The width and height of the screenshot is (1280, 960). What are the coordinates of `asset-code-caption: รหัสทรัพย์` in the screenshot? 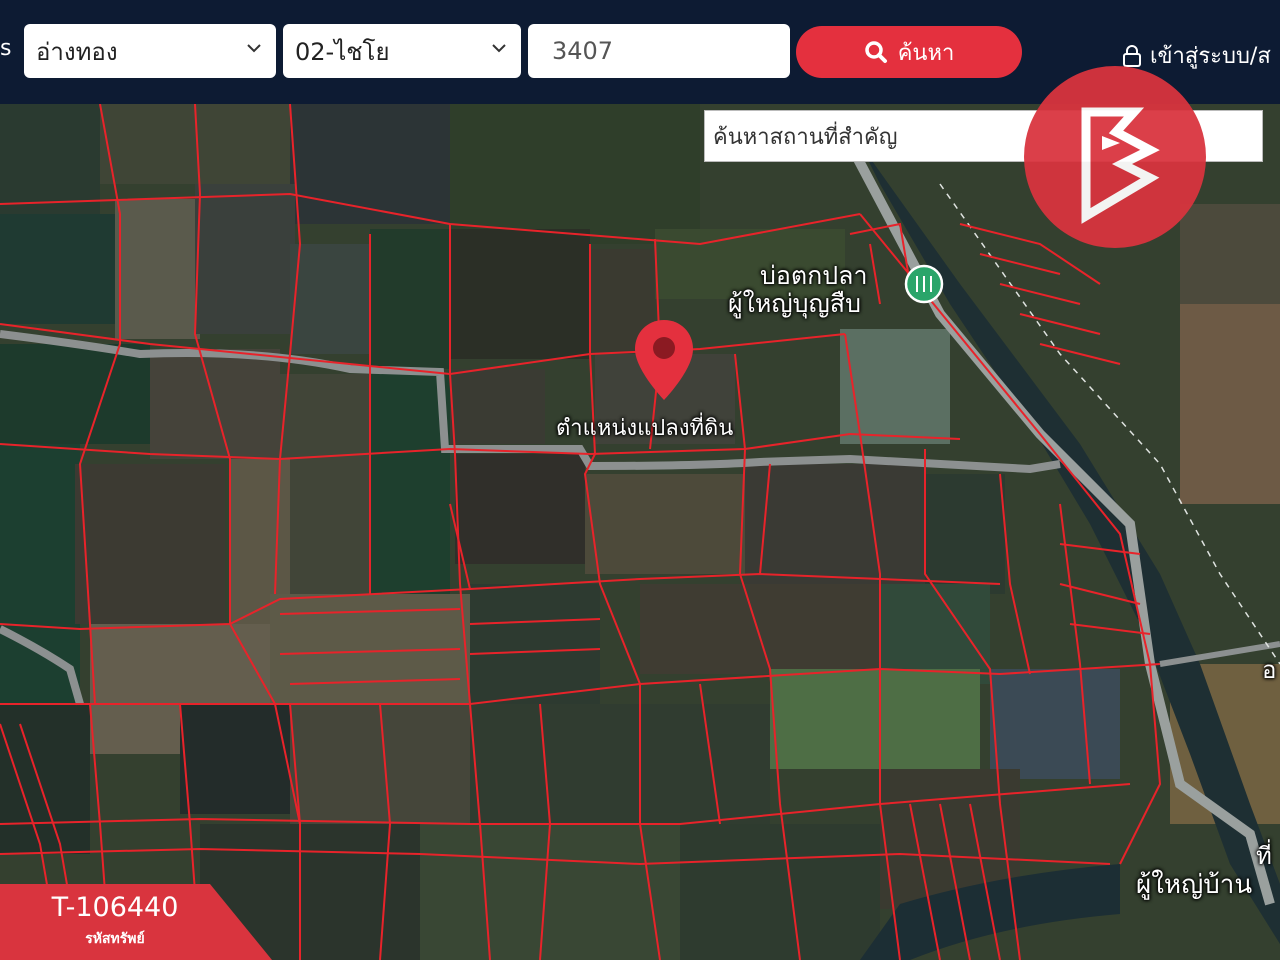 It's located at (115, 939).